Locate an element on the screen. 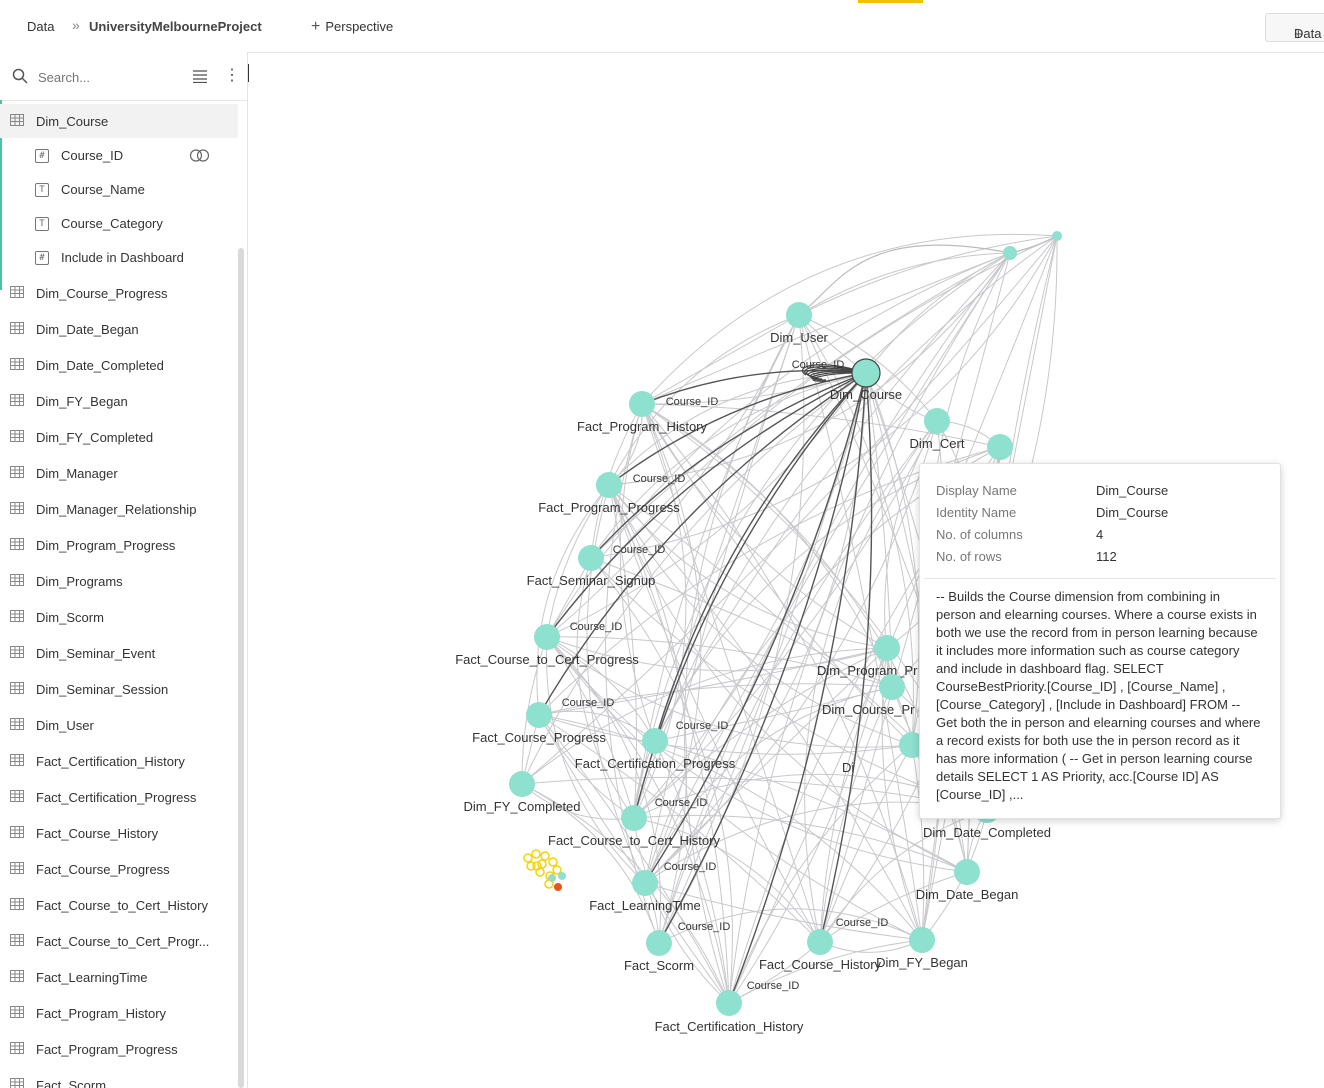 The image size is (1324, 1088). table-item-label: Fact_Course_to_Cert_History is located at coordinates (122, 905).